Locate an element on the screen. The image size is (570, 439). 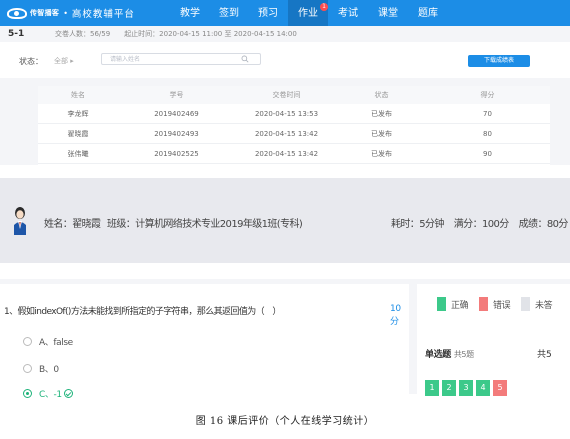
notification-badge: 1 is located at coordinates (324, 7).